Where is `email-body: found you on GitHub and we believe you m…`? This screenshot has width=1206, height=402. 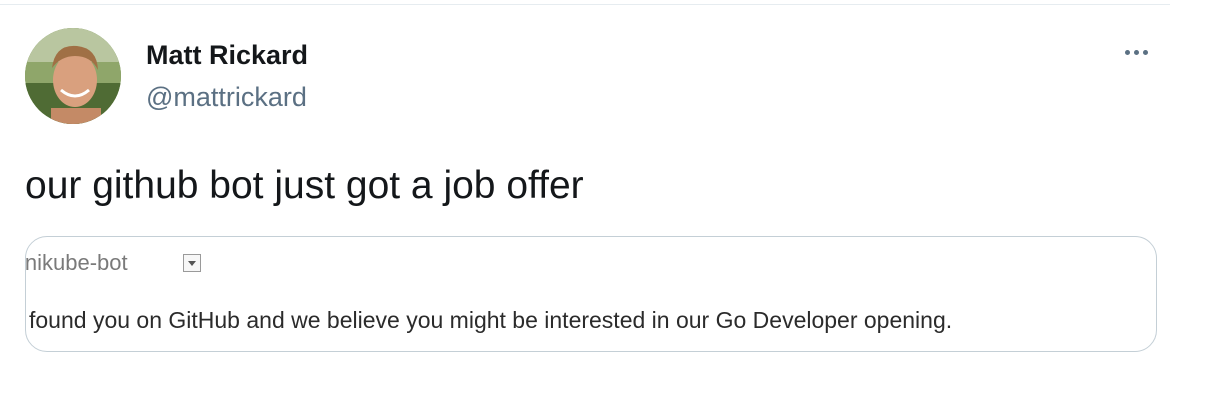 email-body: found you on GitHub and we believe you m… is located at coordinates (491, 320).